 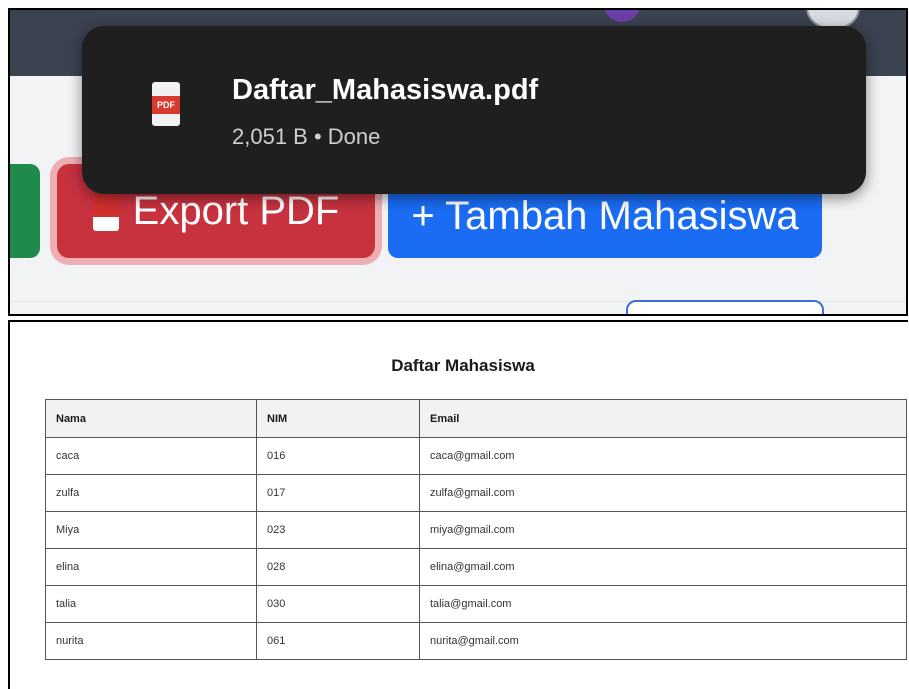 What do you see at coordinates (105, 211) in the screenshot?
I see `pdf-icon` at bounding box center [105, 211].